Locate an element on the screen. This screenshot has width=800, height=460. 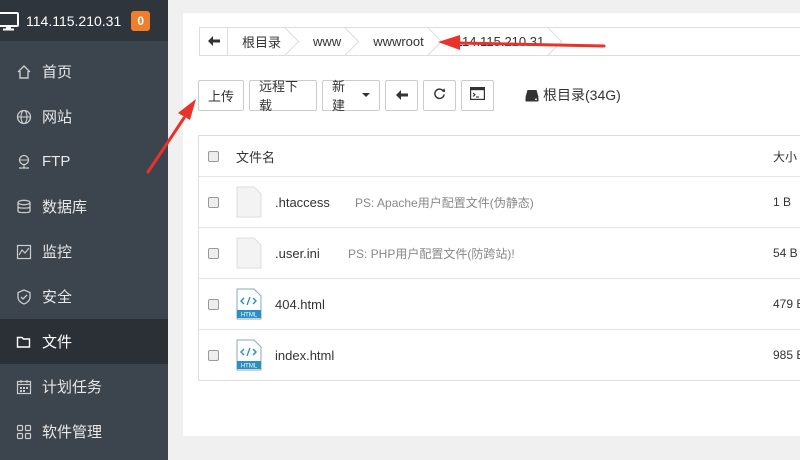
terminal-icon is located at coordinates (478, 95).